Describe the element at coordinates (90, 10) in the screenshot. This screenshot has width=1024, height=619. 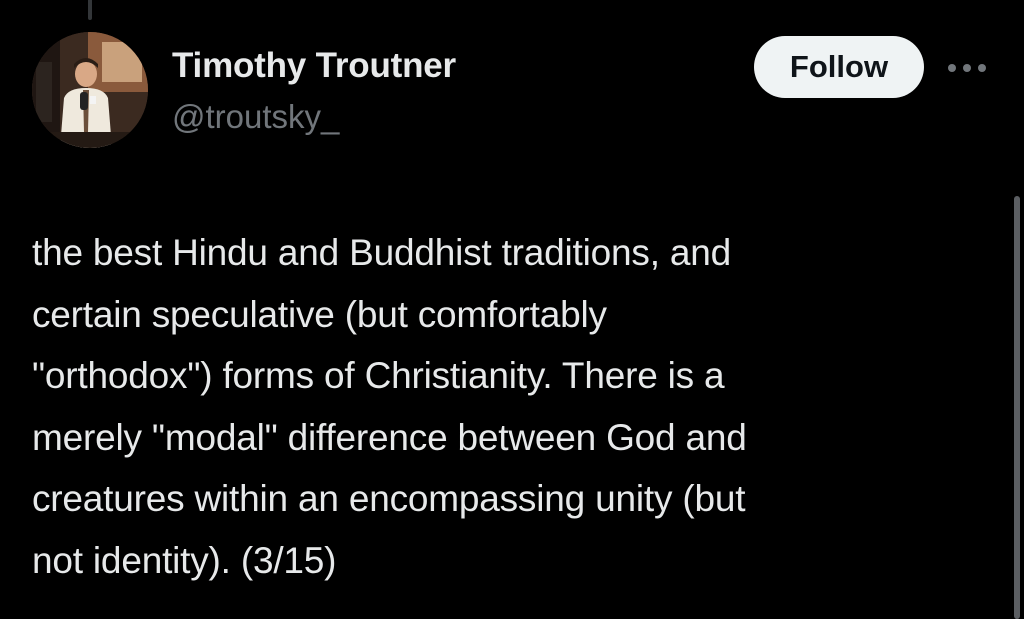
I see `thread-connector-line` at that location.